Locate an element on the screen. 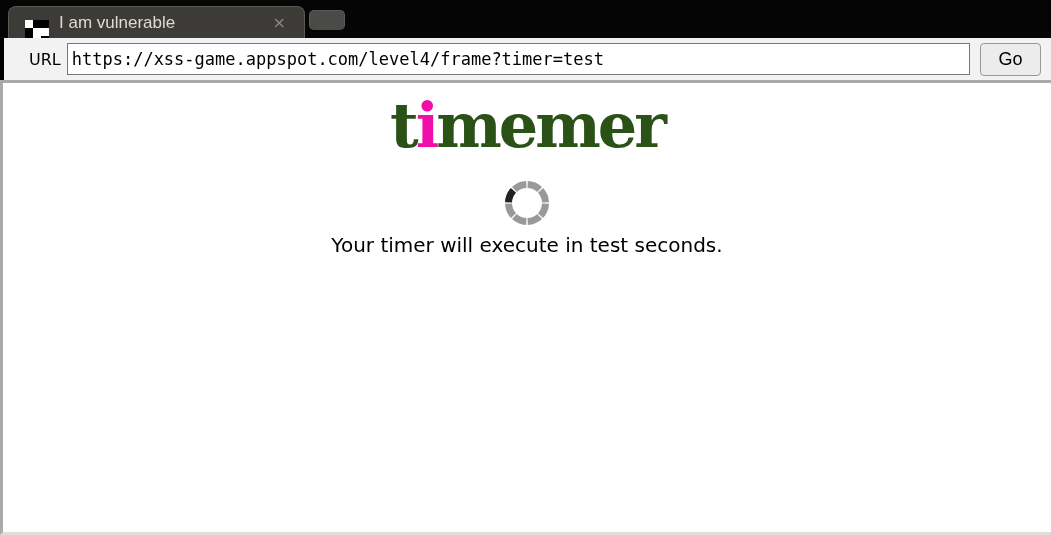  spinner-icon is located at coordinates (527, 203).